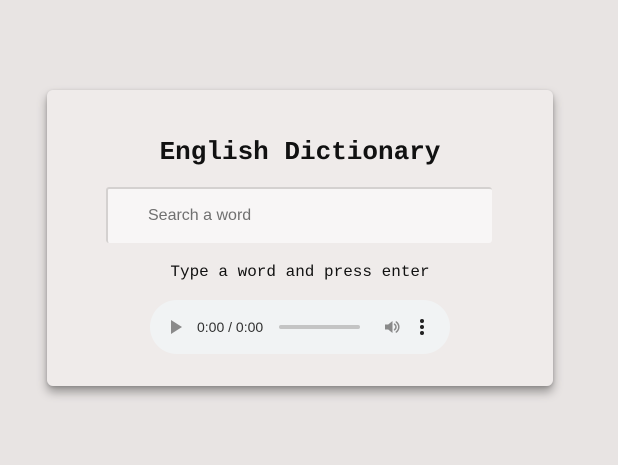 This screenshot has height=465, width=618. Describe the element at coordinates (319, 327) in the screenshot. I see `progress-slider` at that location.